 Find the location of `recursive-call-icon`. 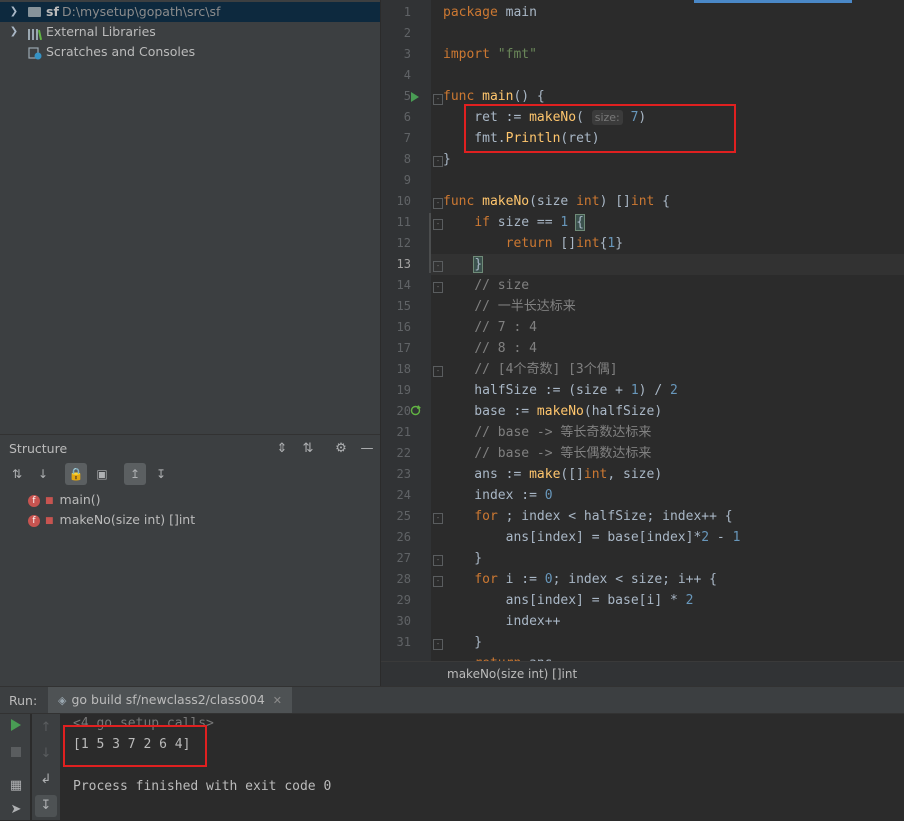

recursive-call-icon is located at coordinates (415, 412).